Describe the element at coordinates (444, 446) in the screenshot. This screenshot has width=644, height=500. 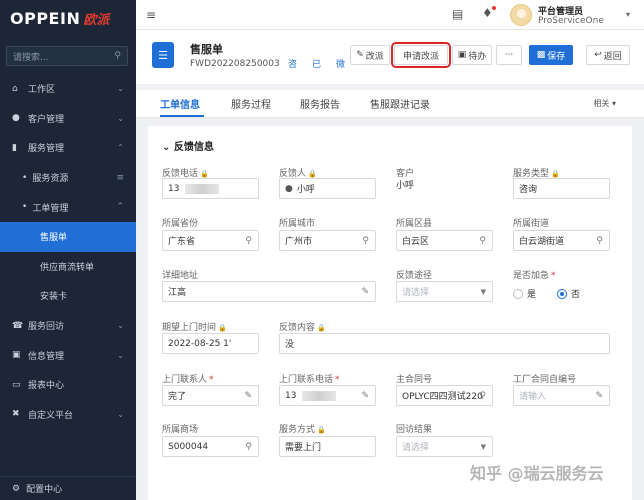
I see `visit-result-select: 请选择 ▼` at that location.